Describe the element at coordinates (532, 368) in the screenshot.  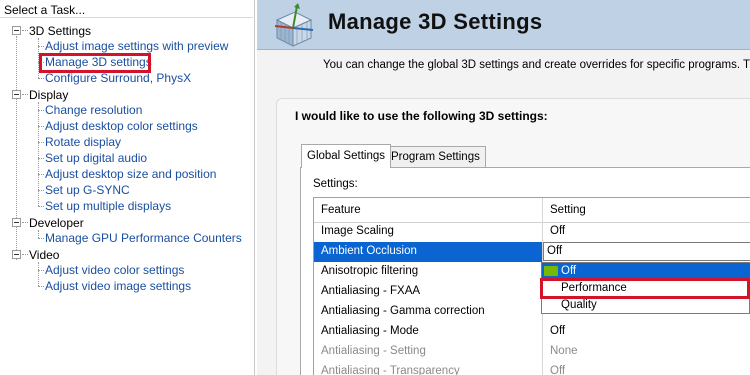
I see `table-row: Antialiasing - Transparency Off` at that location.